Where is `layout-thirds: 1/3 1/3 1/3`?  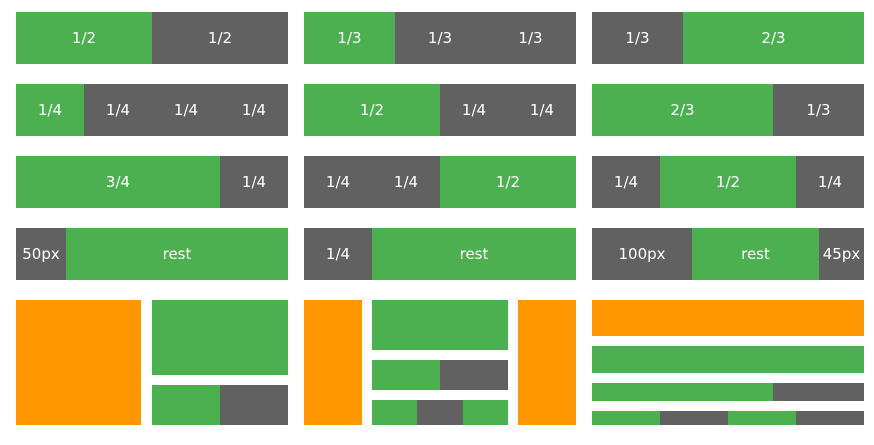
layout-thirds: 1/3 1/3 1/3 is located at coordinates (440, 38).